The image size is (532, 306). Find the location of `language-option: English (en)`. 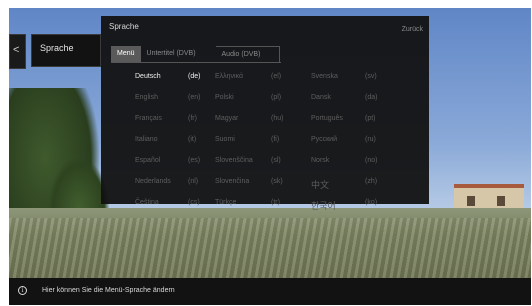

language-option: English (en) is located at coordinates (167, 97).